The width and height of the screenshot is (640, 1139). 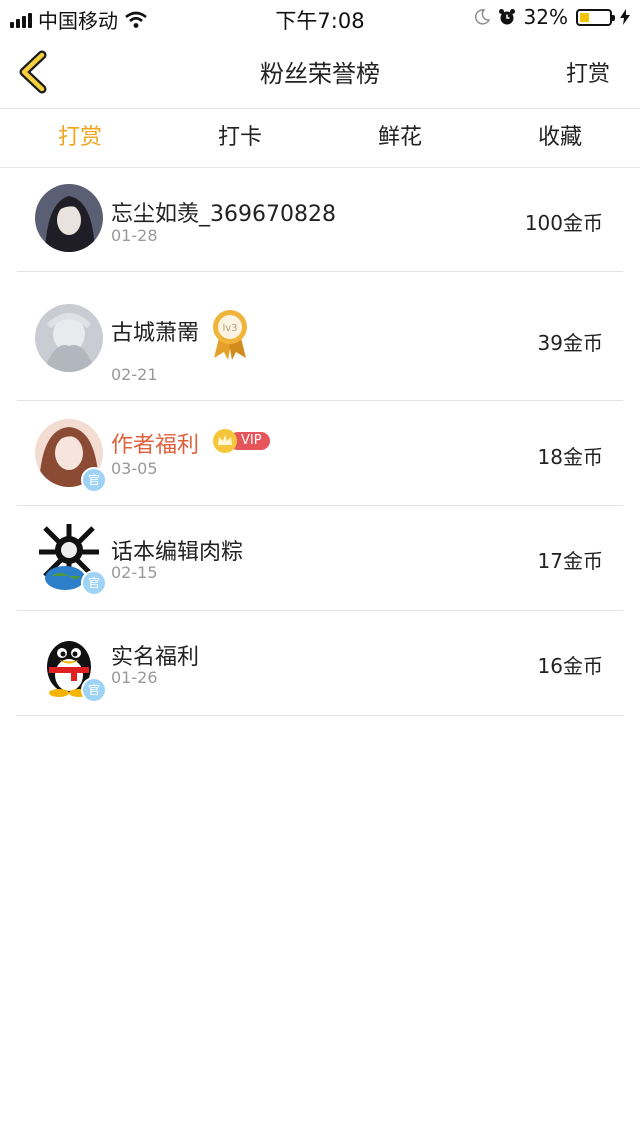 I want to click on user-name: 实名福利, so click(x=155, y=655).